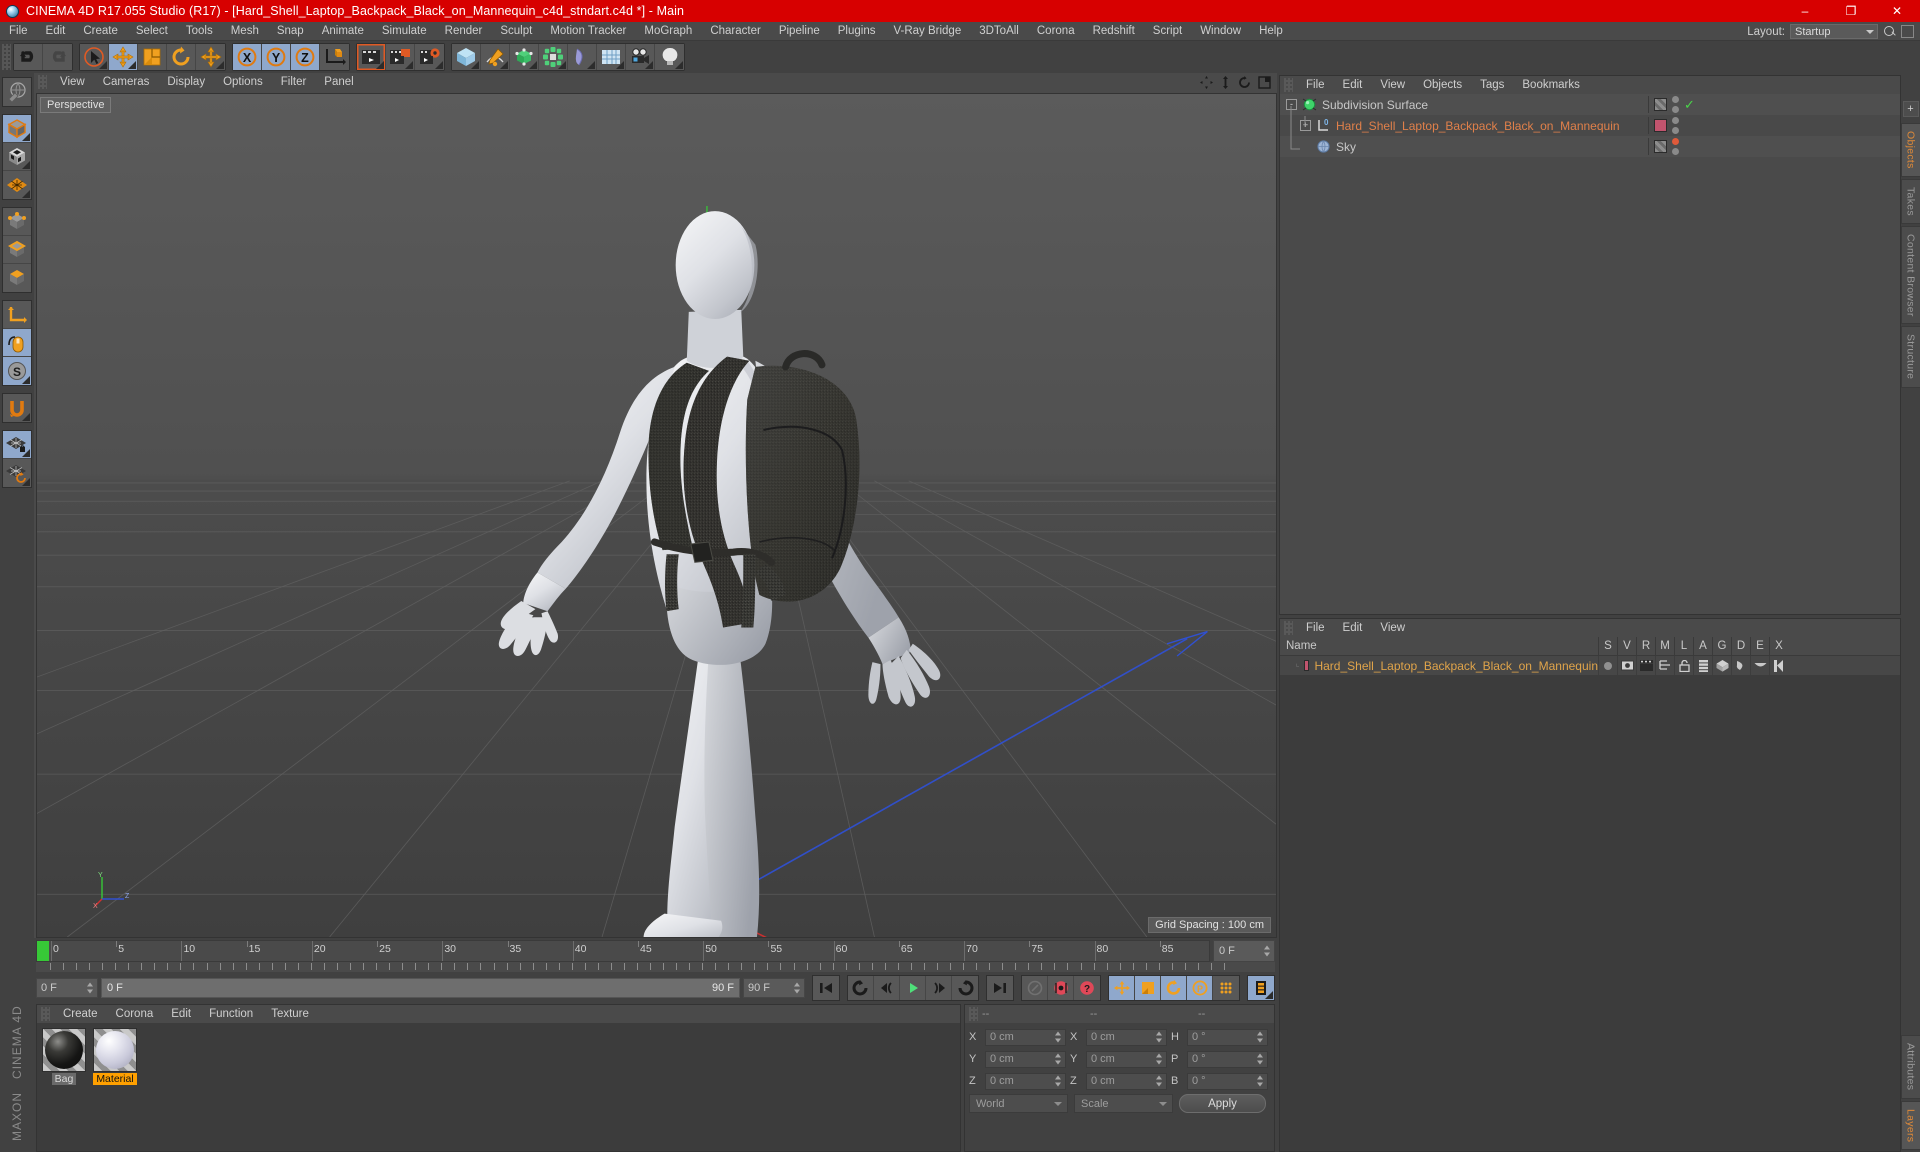  Describe the element at coordinates (1025, 1059) in the screenshot. I see `coord-pos-y-field: 0 cm` at that location.